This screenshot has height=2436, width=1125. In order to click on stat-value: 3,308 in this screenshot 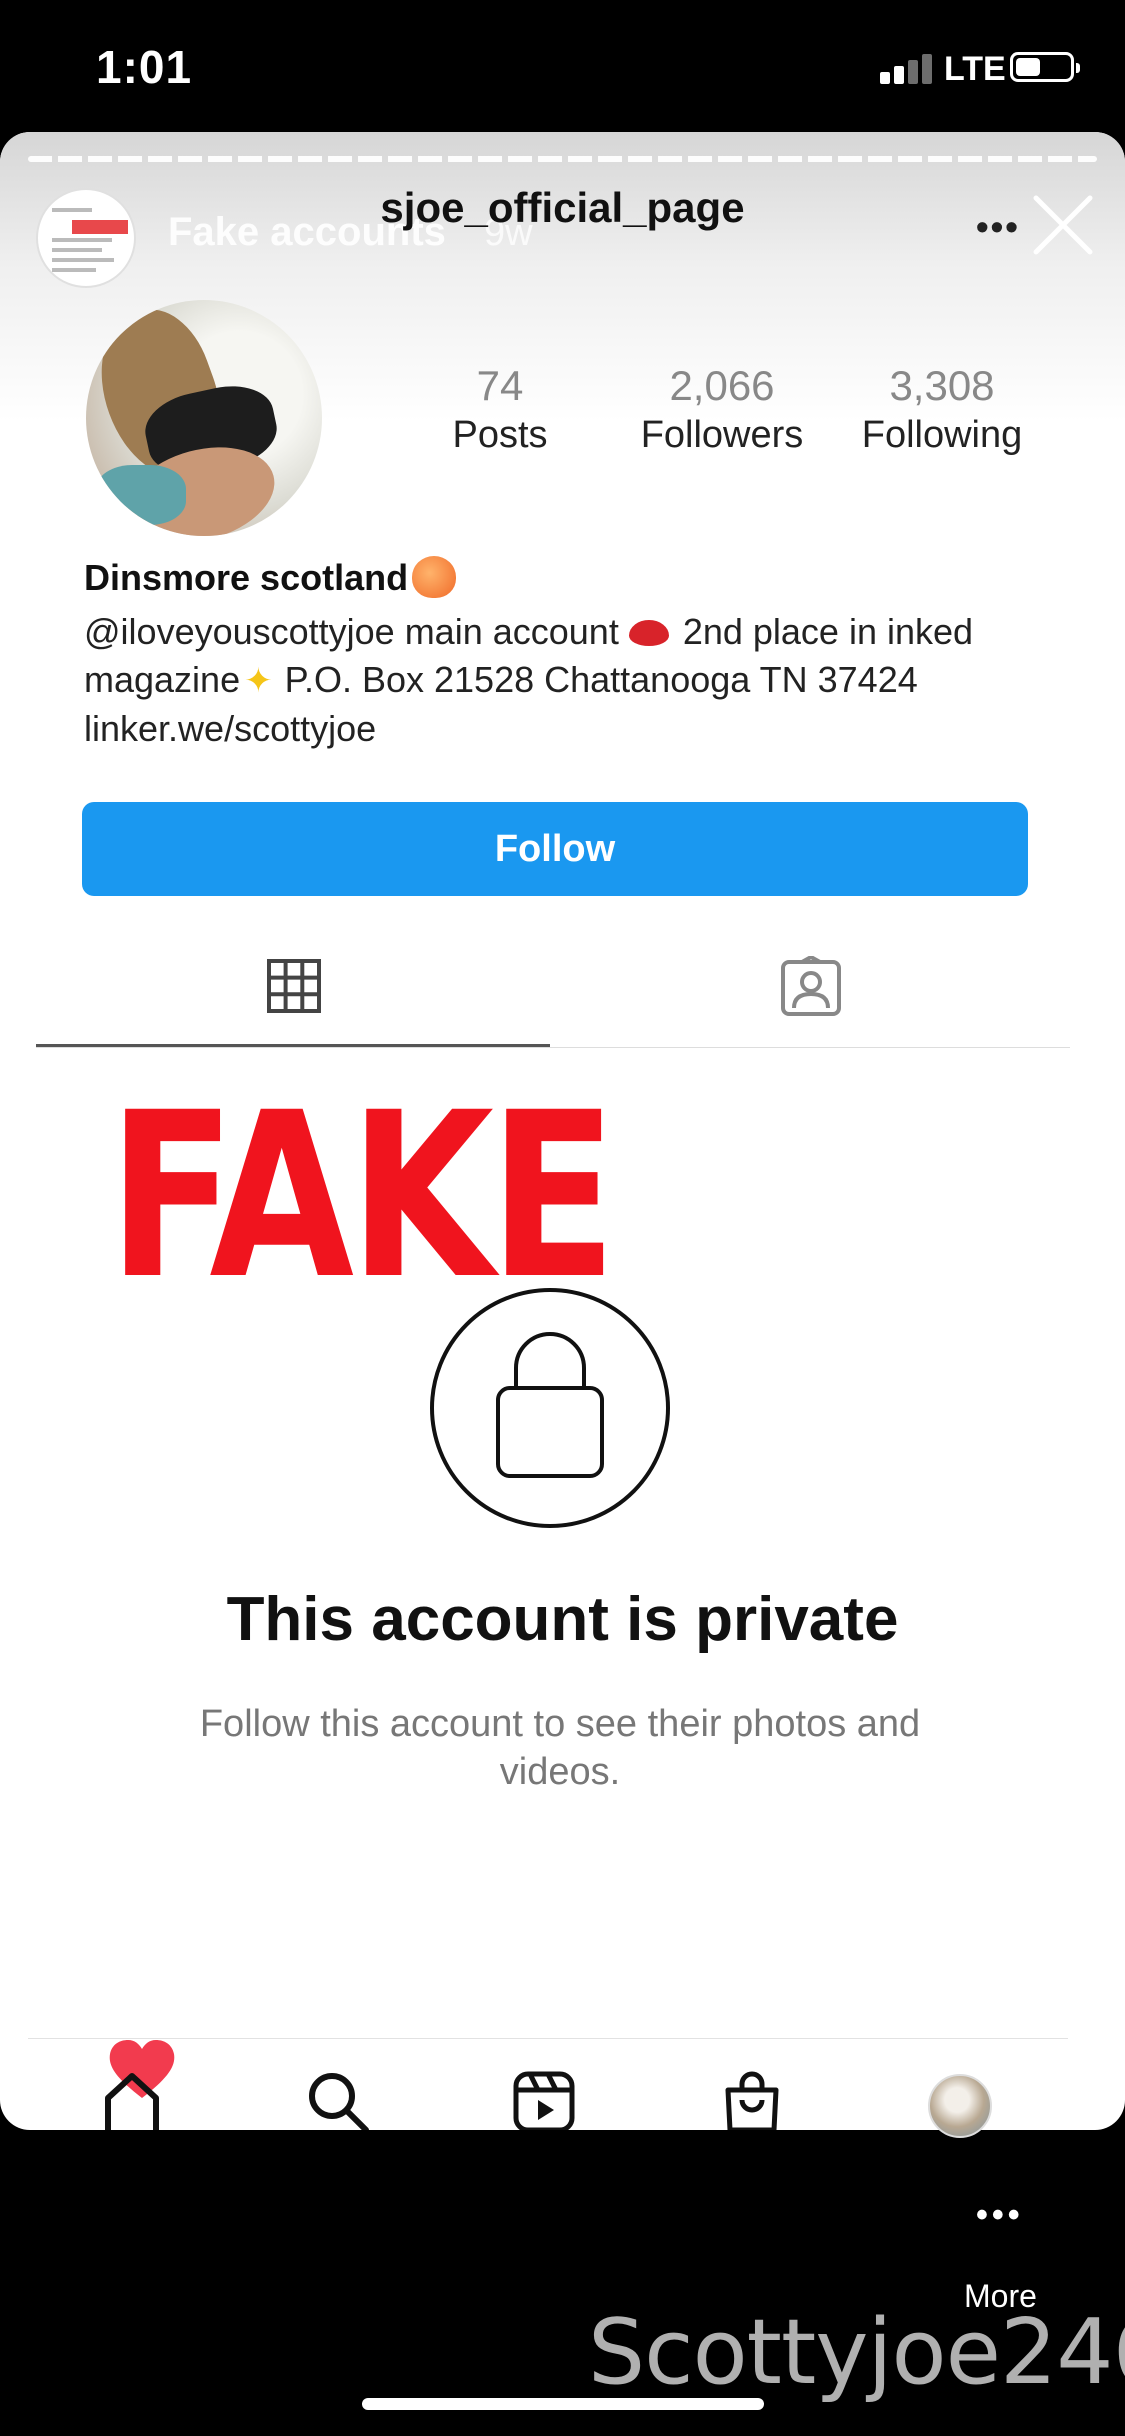, I will do `click(942, 385)`.